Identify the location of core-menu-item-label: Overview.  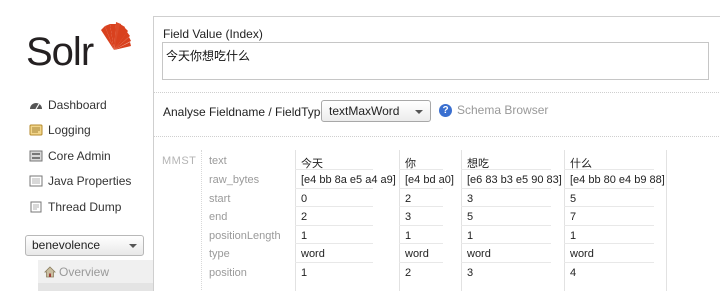
(84, 272).